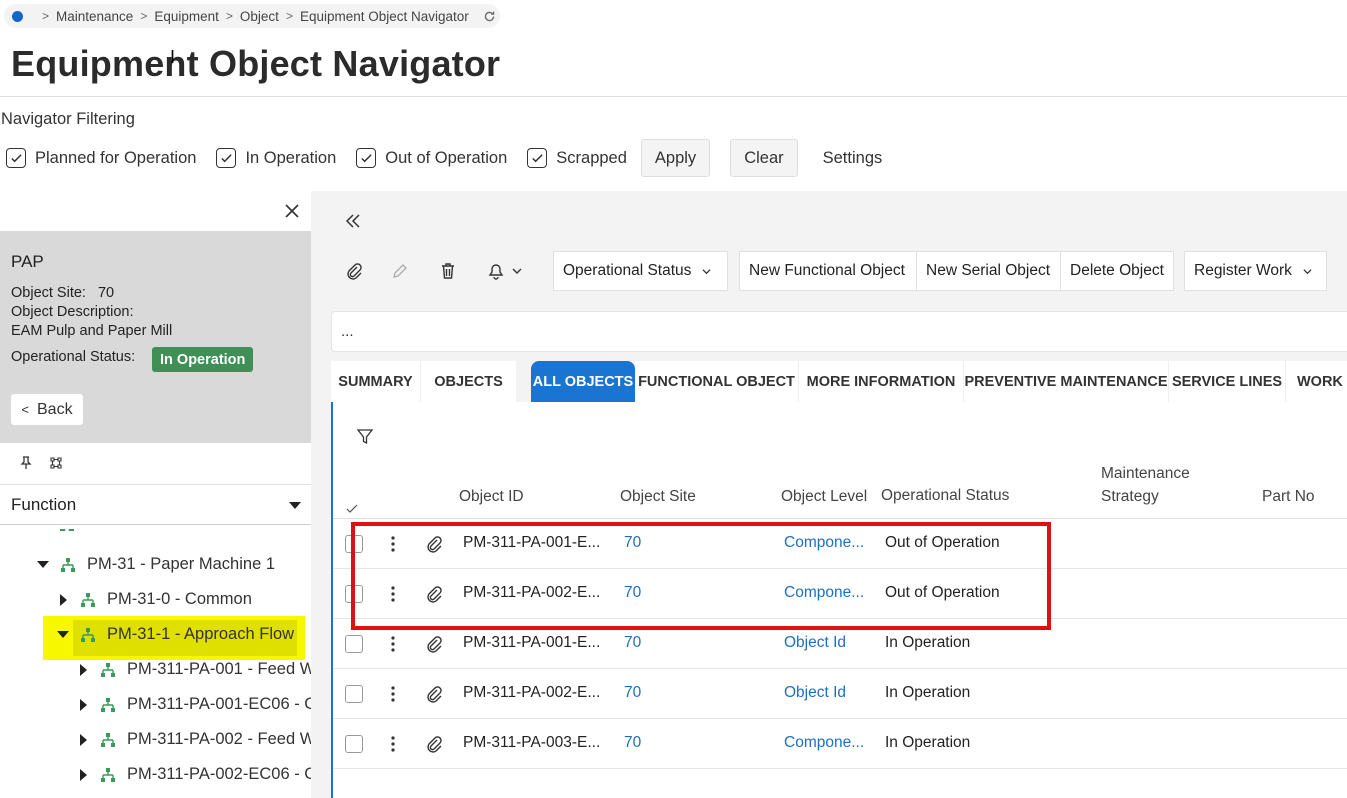 The image size is (1347, 798). Describe the element at coordinates (155, 505) in the screenshot. I see `function-select: Function` at that location.